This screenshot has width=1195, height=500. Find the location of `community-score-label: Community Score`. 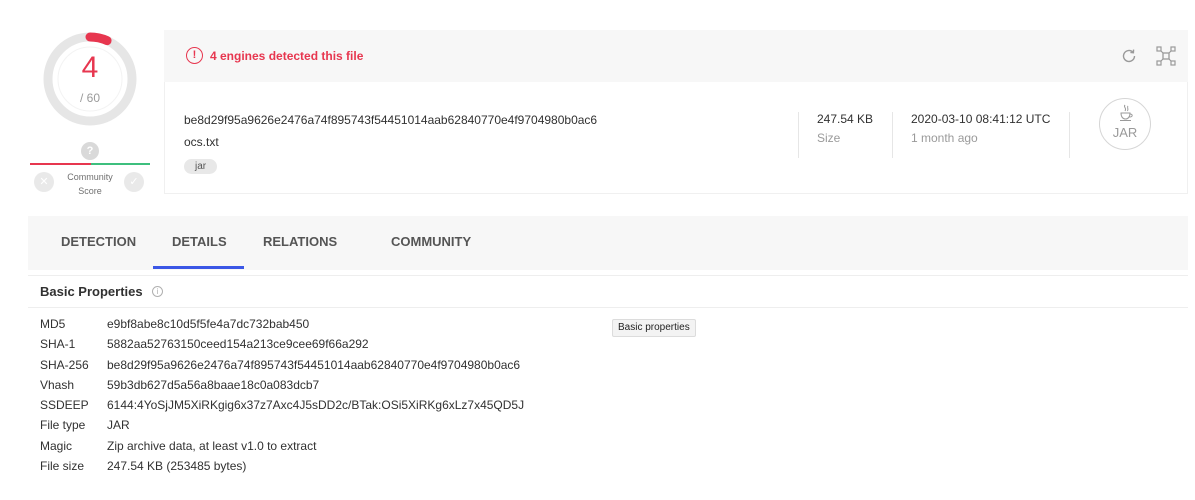

community-score-label: Community Score is located at coordinates (90, 184).